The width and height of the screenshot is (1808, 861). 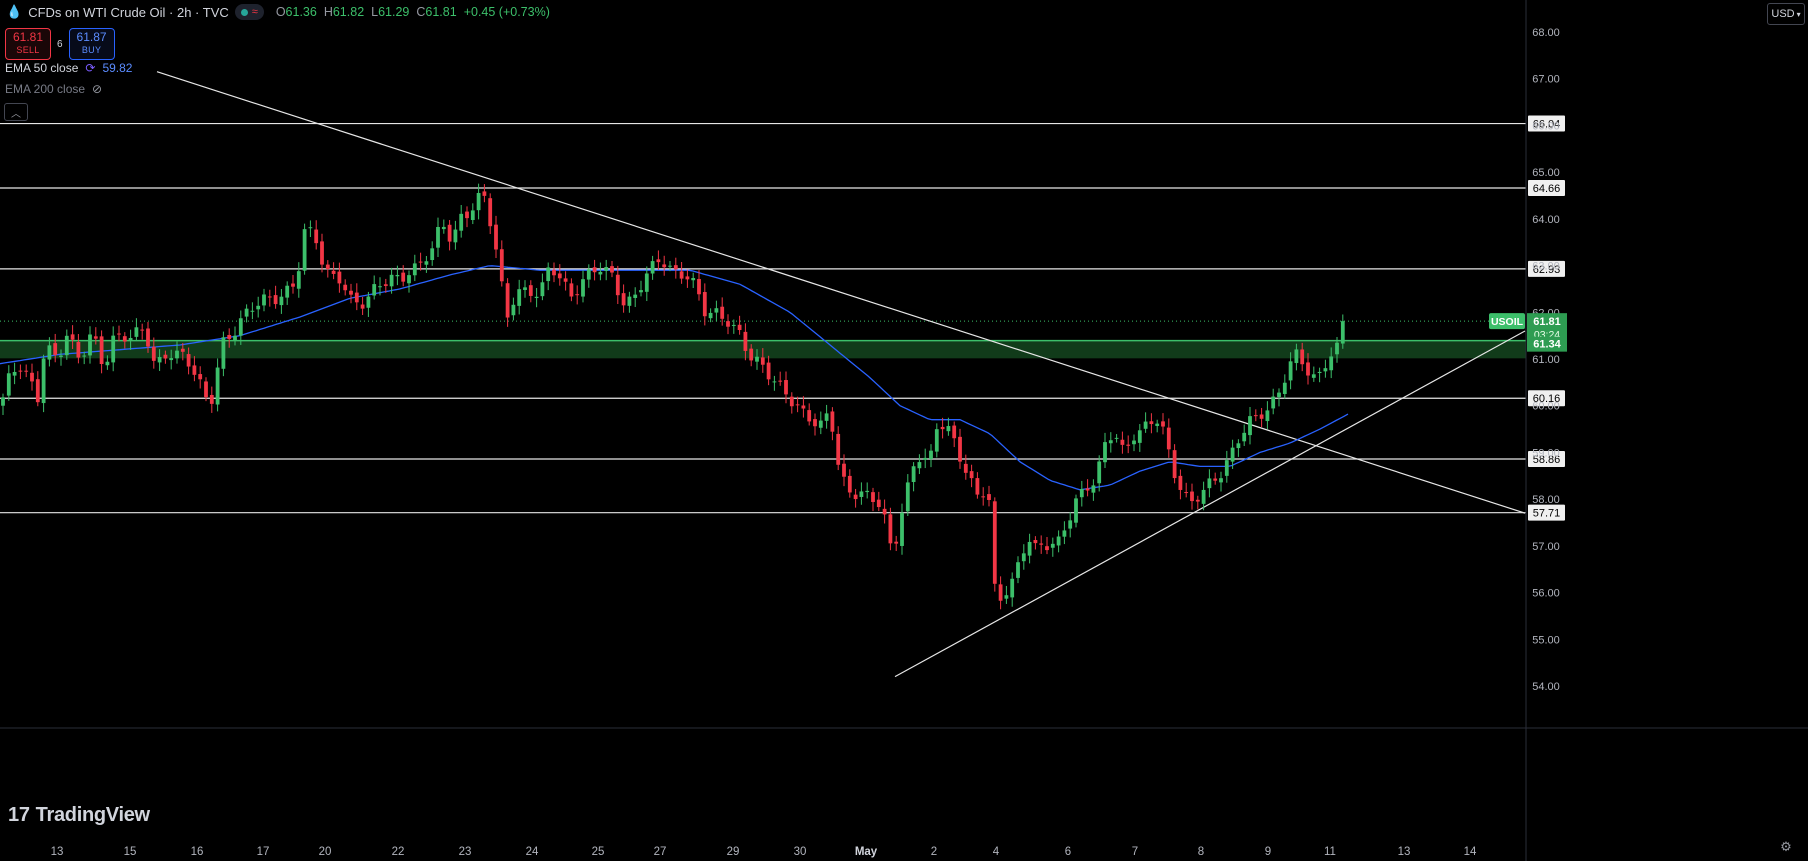 What do you see at coordinates (1547, 189) in the screenshot?
I see `level-label: 64.66` at bounding box center [1547, 189].